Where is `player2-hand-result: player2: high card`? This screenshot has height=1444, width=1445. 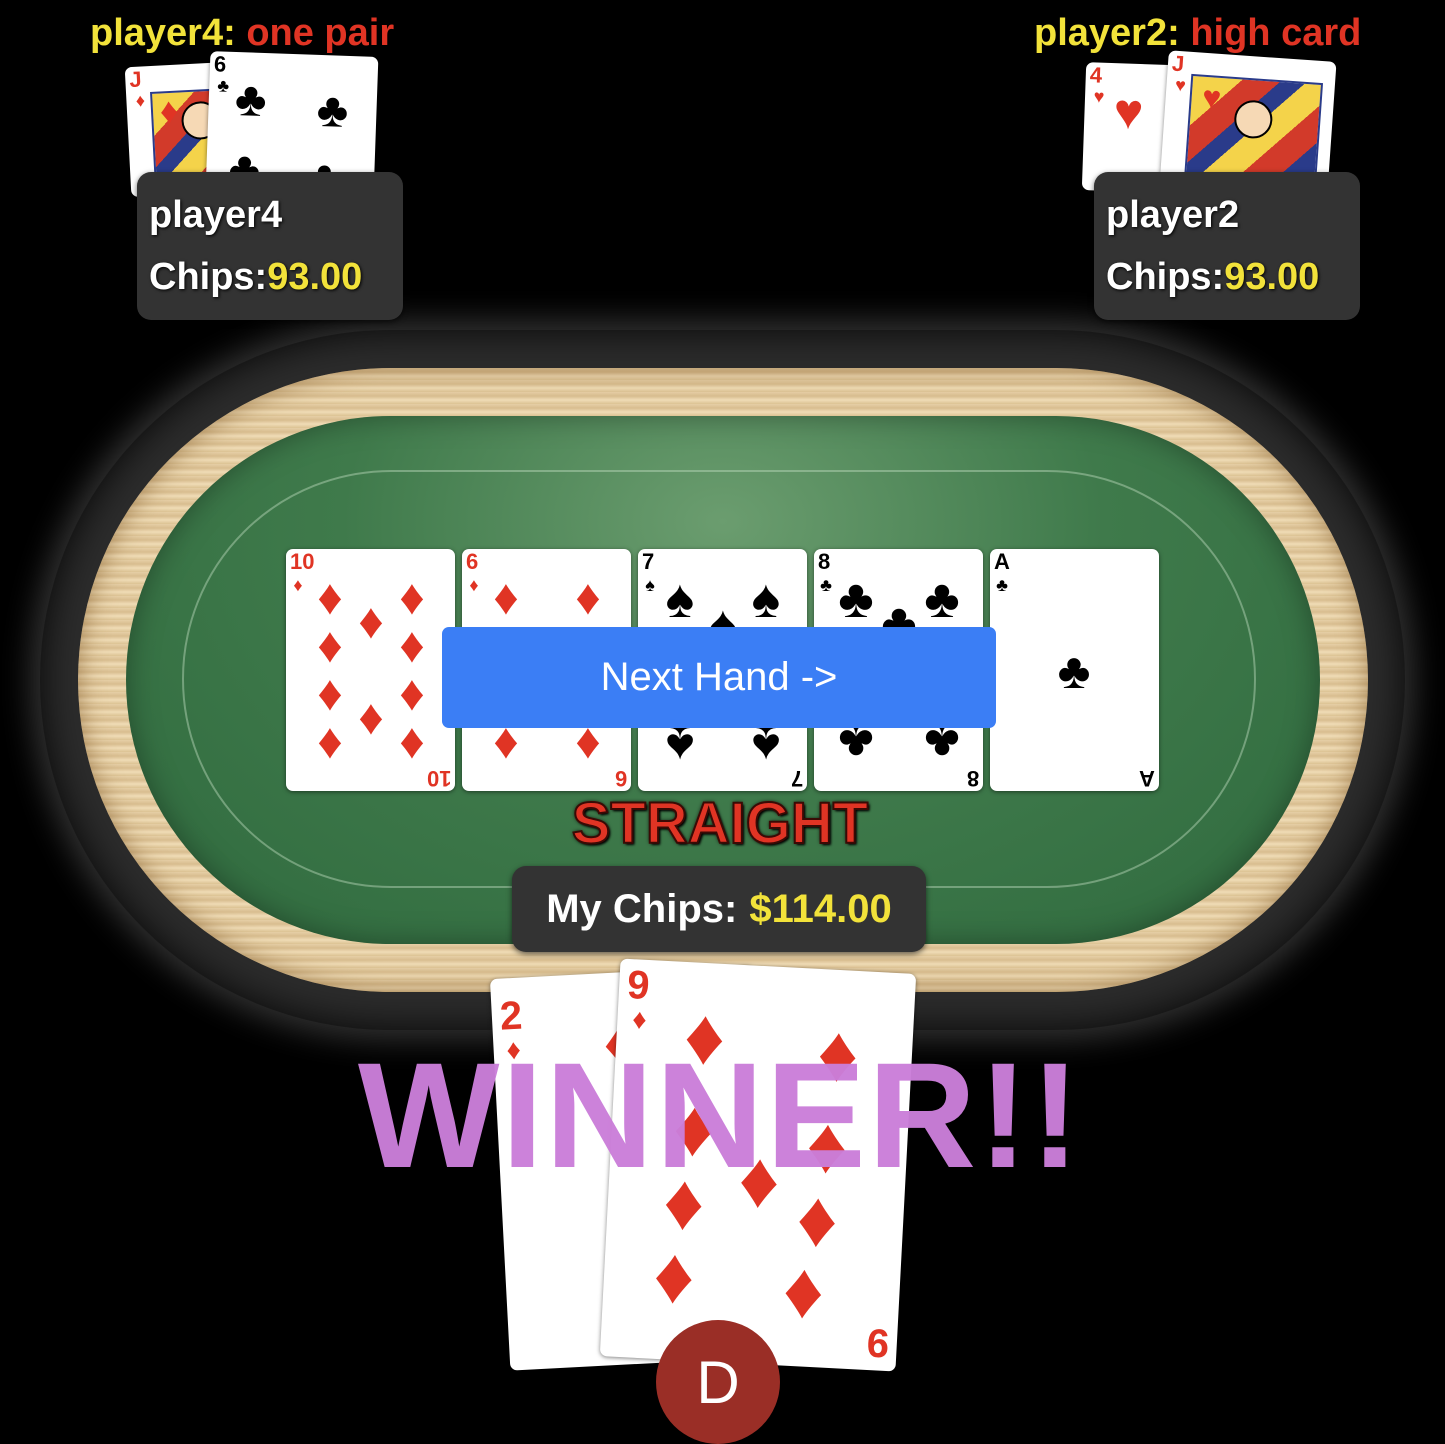 player2-hand-result: player2: high card is located at coordinates (1197, 33).